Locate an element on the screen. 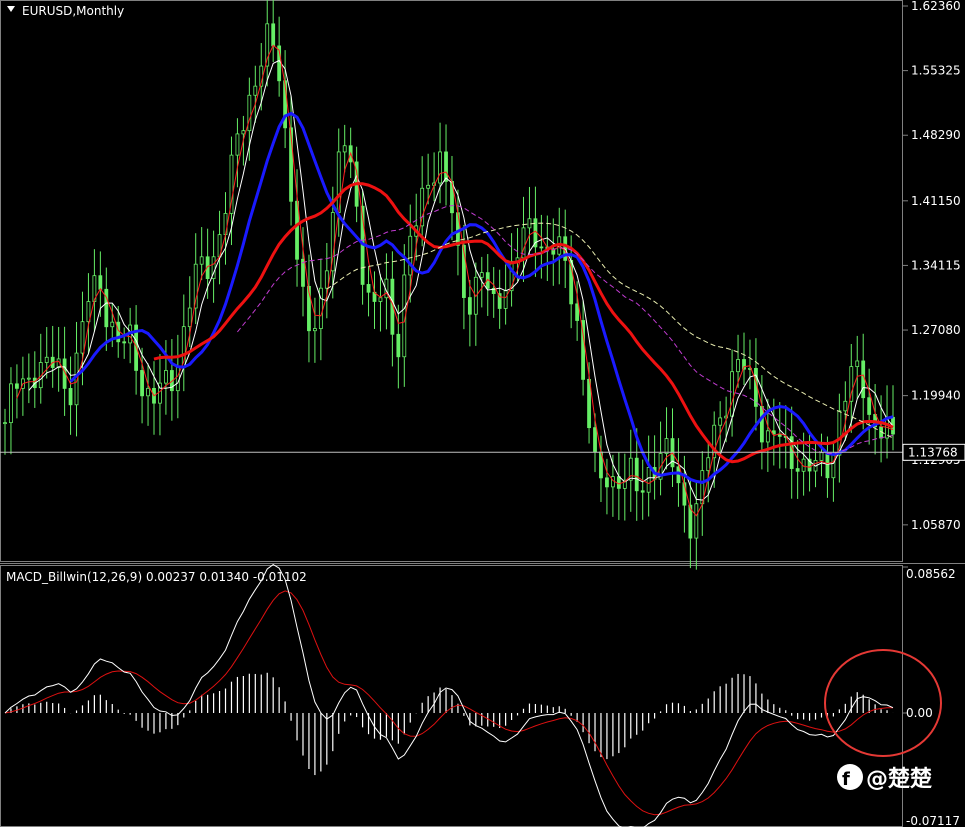  watermark: f @楚楚 is located at coordinates (884, 778).